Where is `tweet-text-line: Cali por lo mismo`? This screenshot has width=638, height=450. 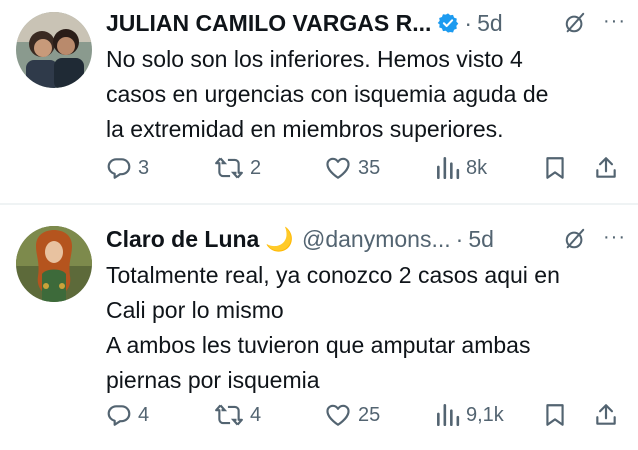 tweet-text-line: Cali por lo mismo is located at coordinates (195, 310).